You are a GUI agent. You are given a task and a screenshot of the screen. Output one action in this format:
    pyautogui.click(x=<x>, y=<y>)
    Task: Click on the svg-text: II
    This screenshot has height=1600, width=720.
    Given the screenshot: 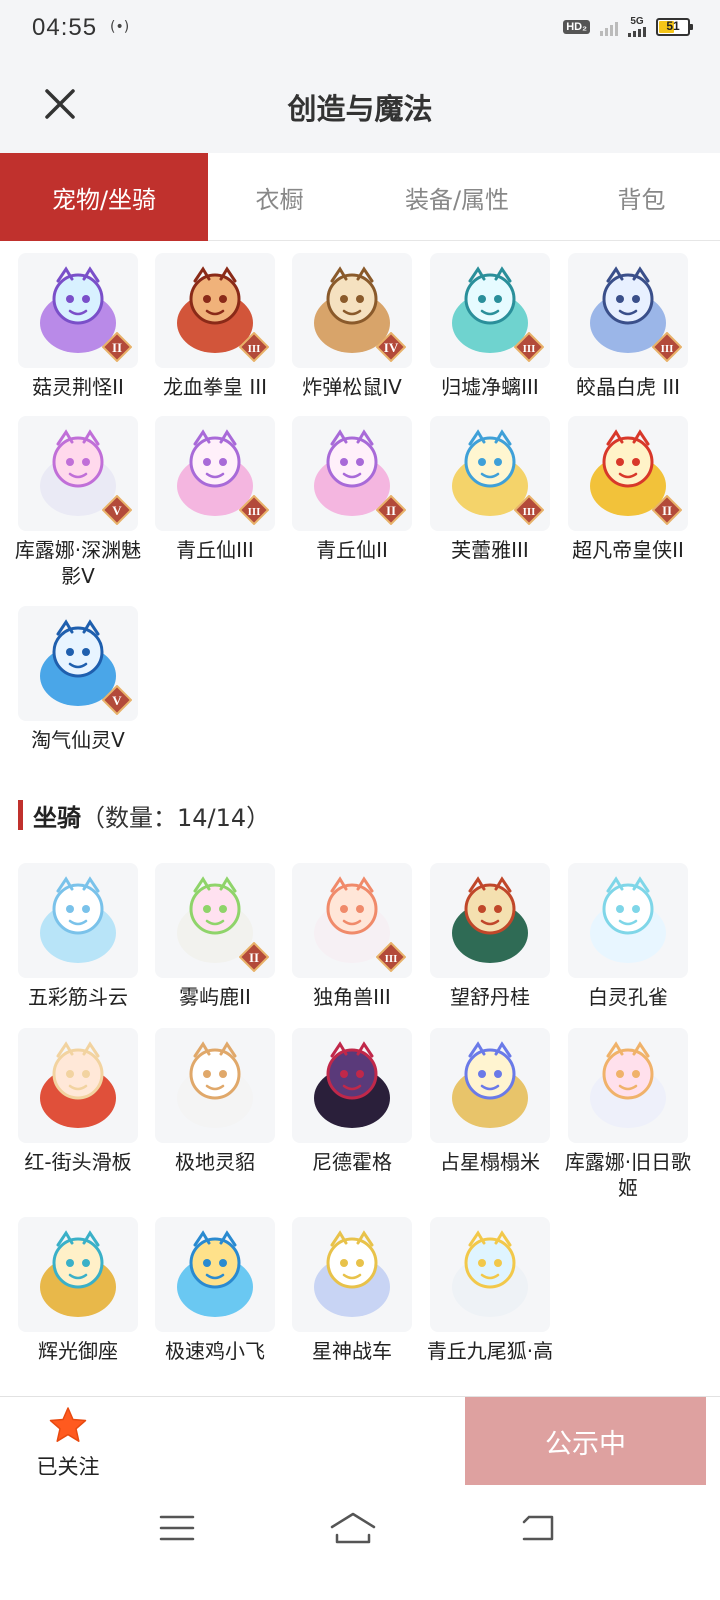 What is the action you would take?
    pyautogui.click(x=117, y=347)
    